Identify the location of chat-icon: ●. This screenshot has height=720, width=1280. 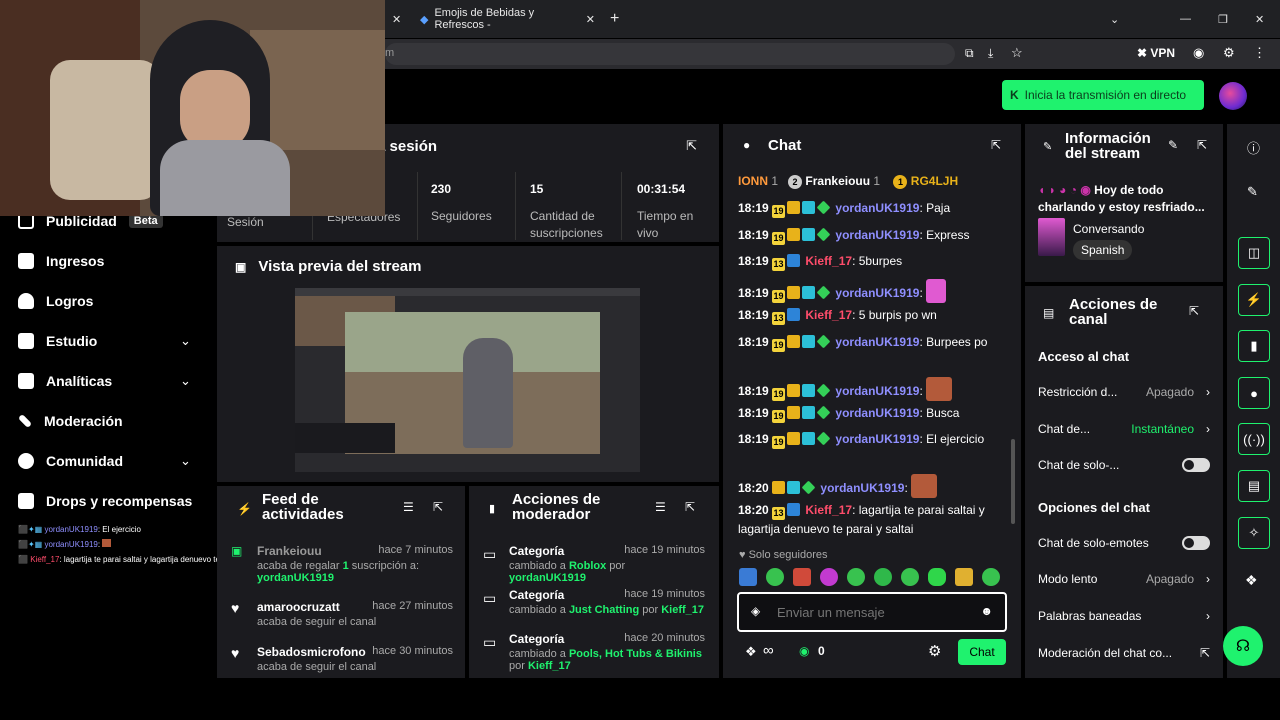
(1254, 393).